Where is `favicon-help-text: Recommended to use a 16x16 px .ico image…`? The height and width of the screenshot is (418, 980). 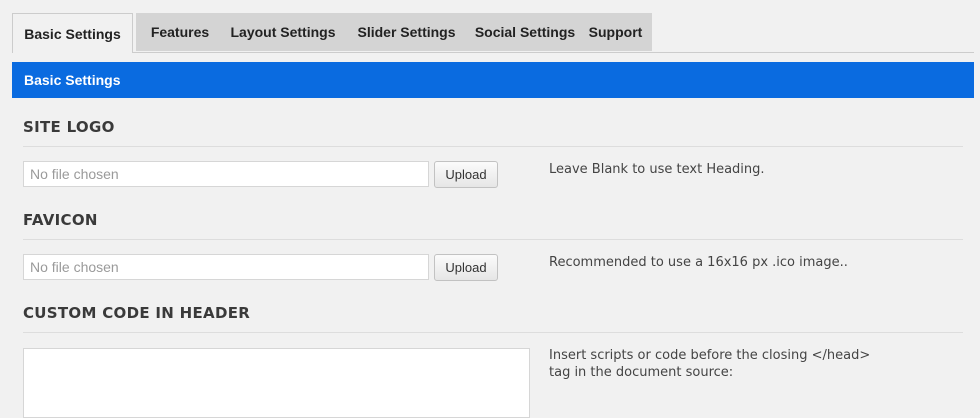
favicon-help-text: Recommended to use a 16x16 px .ico image… is located at coordinates (698, 262).